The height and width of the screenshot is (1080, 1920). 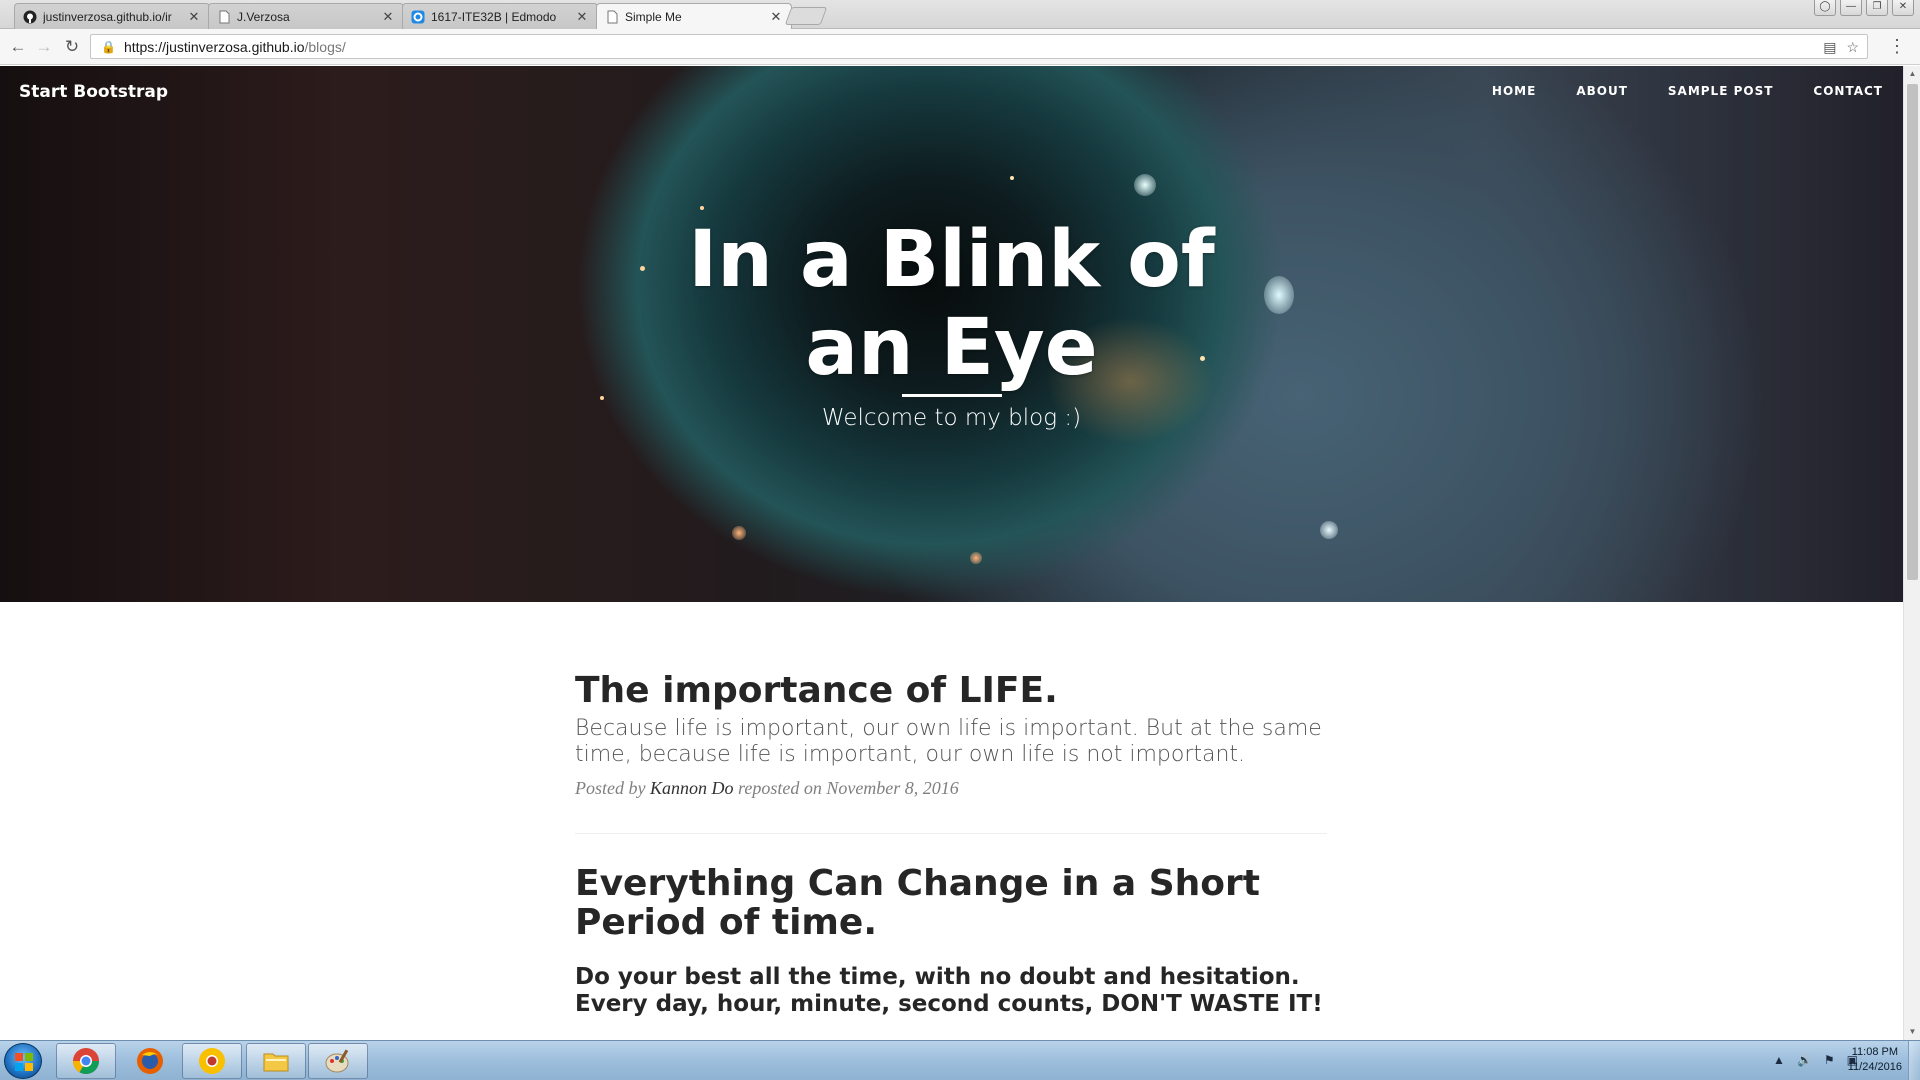 What do you see at coordinates (306, 16) in the screenshot?
I see `browser-tab-jverzosa: J.Verzosa ✕` at bounding box center [306, 16].